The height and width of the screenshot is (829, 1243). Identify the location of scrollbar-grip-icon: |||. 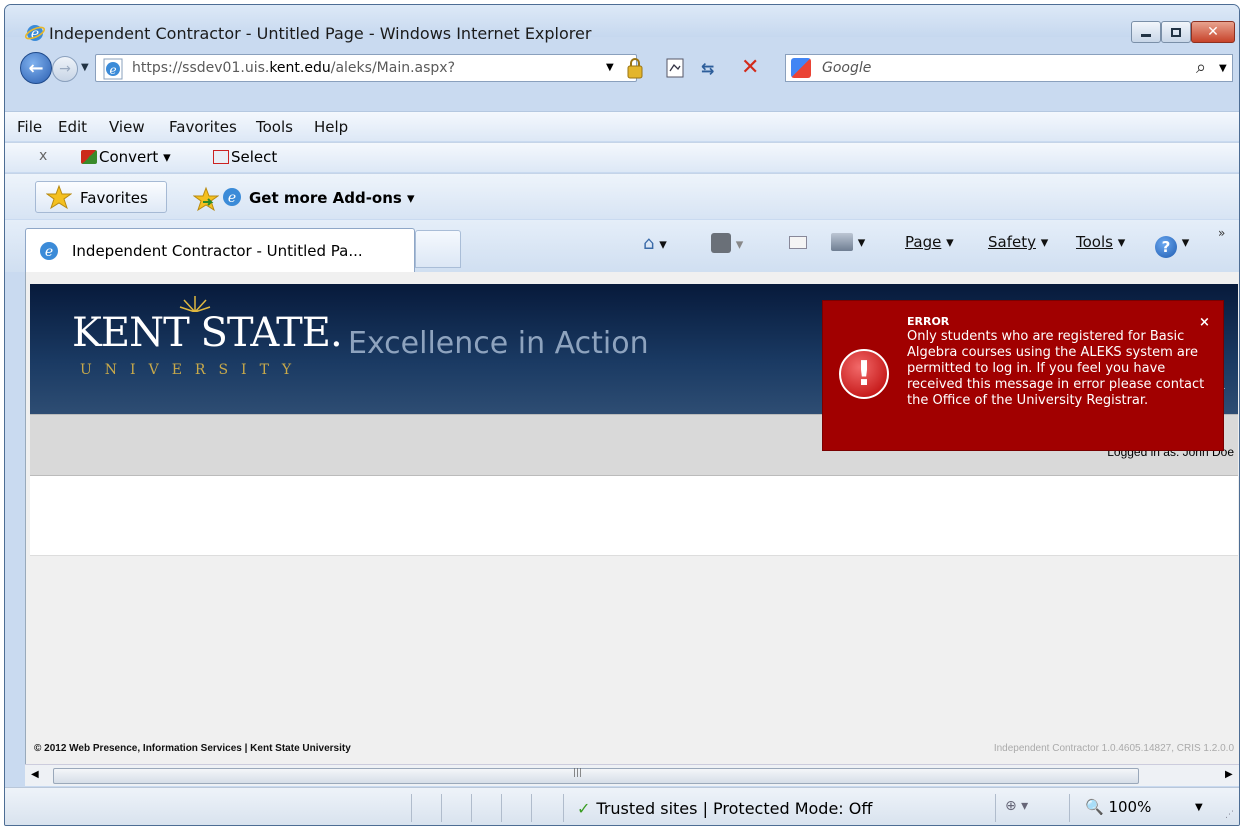
(578, 773).